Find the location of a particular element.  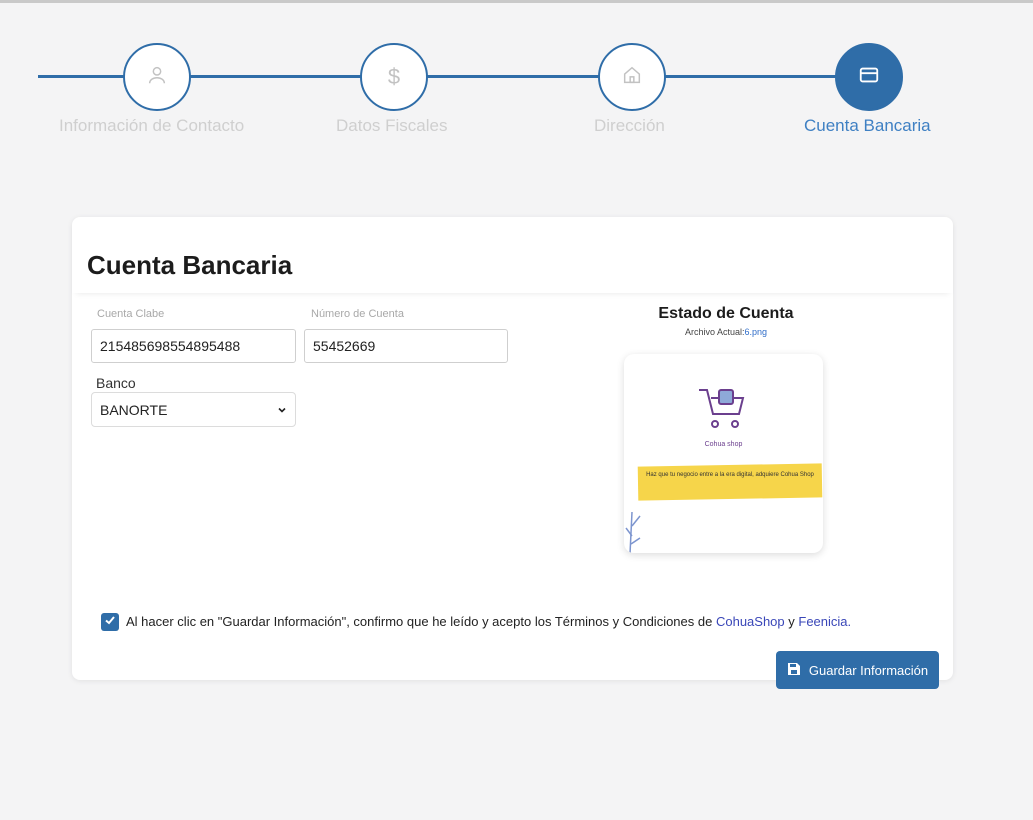

step-contact-circle is located at coordinates (157, 77).